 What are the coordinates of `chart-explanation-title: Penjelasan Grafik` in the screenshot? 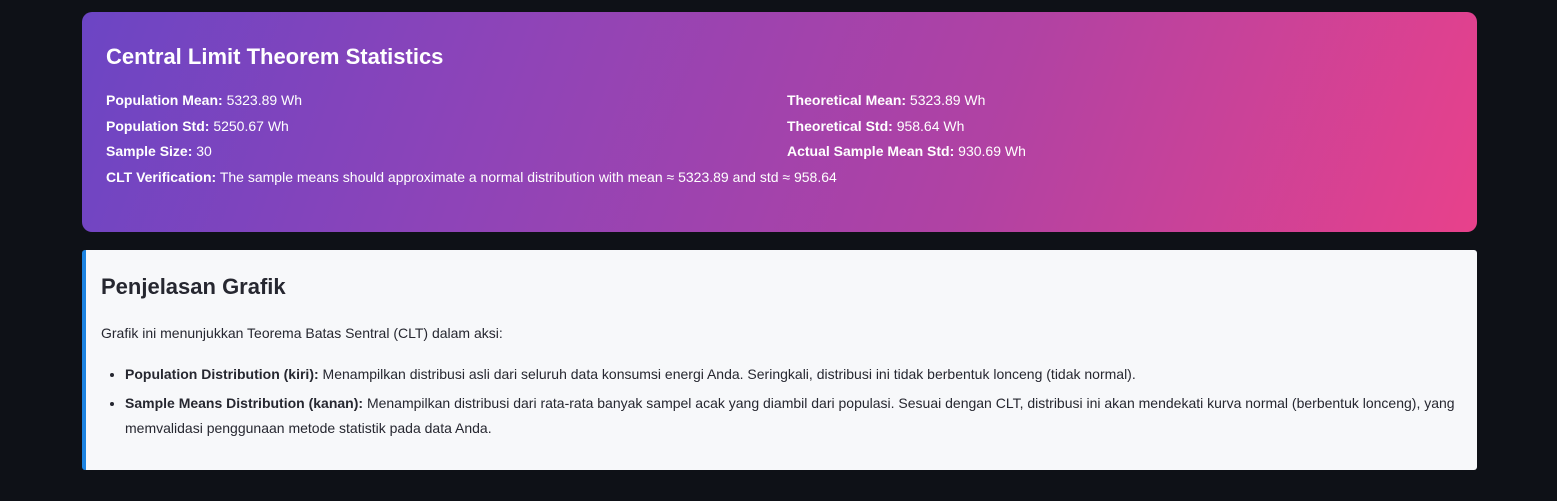 It's located at (193, 286).